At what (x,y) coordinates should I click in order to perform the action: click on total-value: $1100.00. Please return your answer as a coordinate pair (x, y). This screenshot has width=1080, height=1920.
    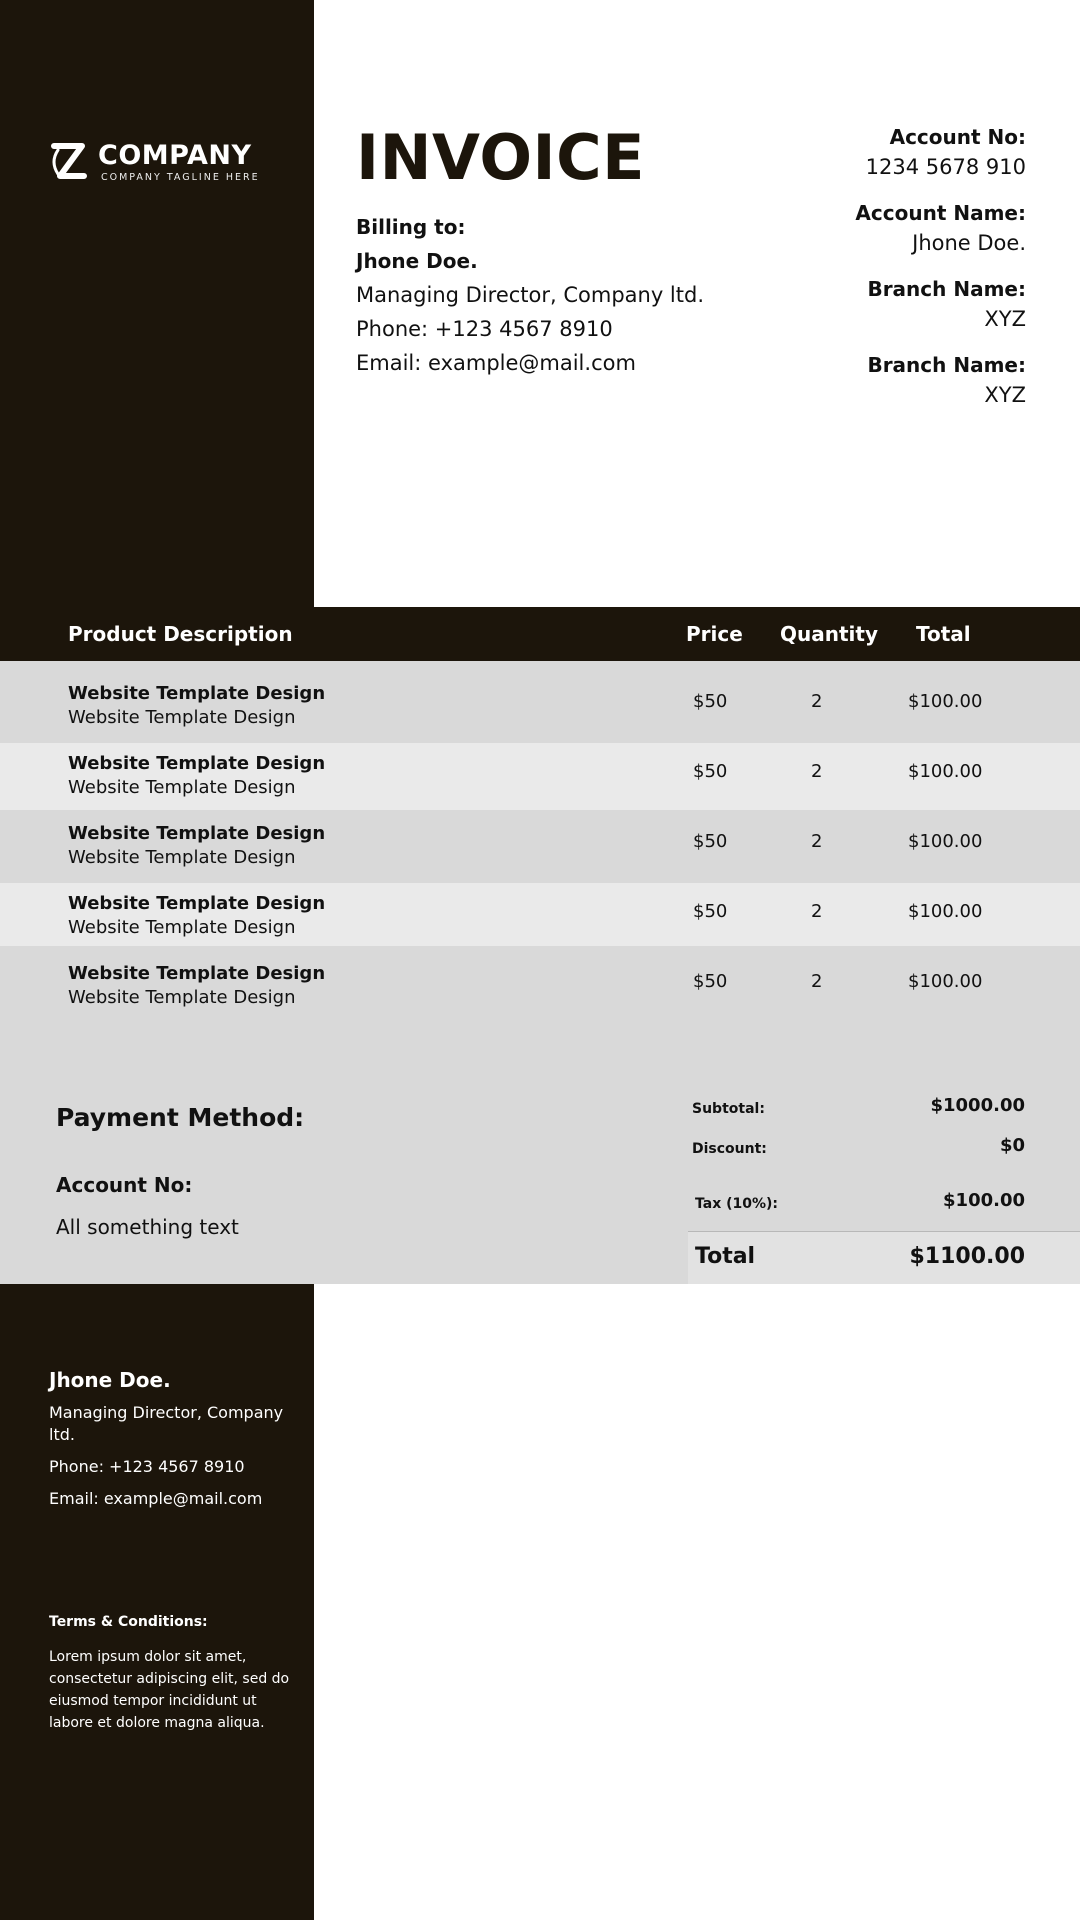
    Looking at the image, I should click on (967, 1256).